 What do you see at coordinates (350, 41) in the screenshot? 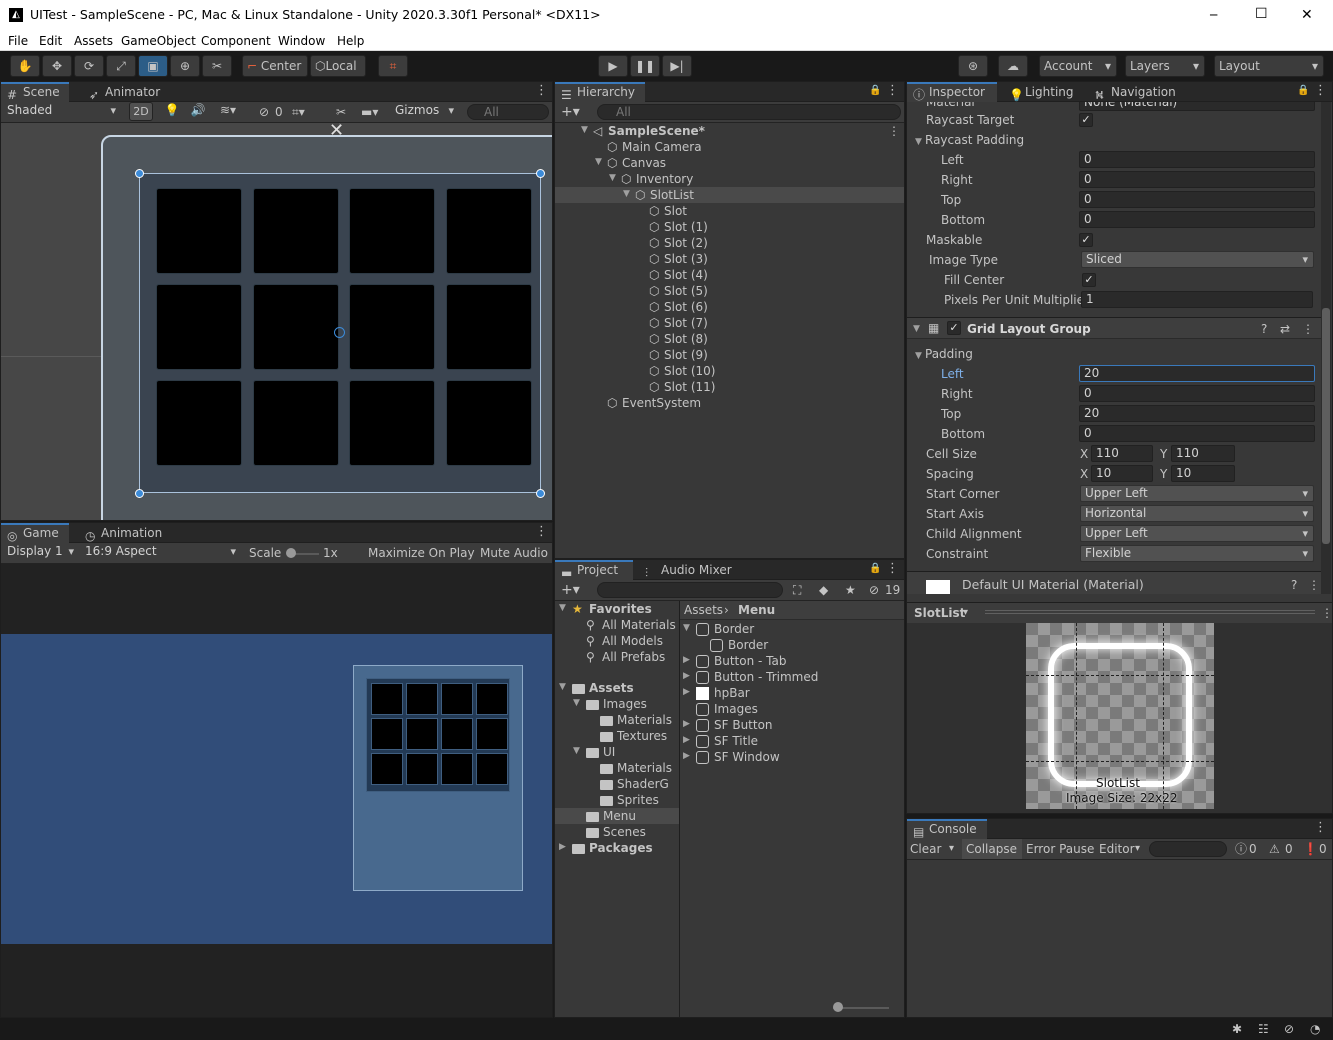
I see `menu-help: Help` at bounding box center [350, 41].